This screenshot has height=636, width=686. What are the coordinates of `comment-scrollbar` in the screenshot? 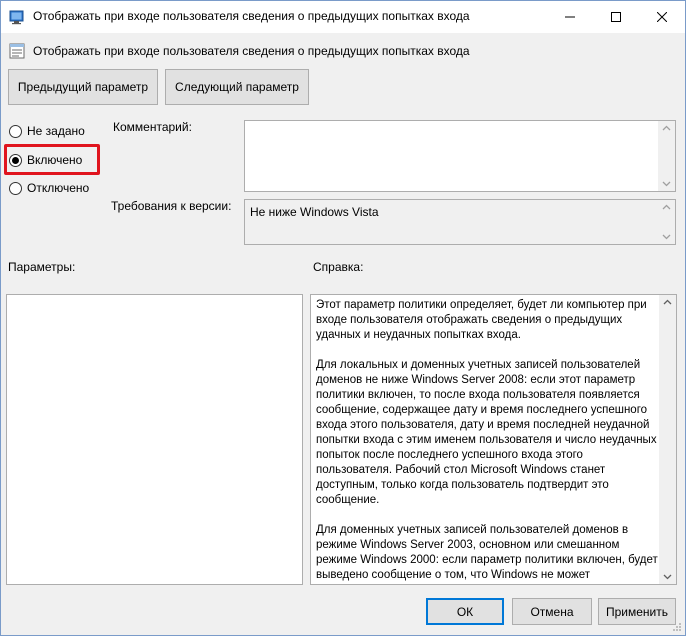 It's located at (666, 156).